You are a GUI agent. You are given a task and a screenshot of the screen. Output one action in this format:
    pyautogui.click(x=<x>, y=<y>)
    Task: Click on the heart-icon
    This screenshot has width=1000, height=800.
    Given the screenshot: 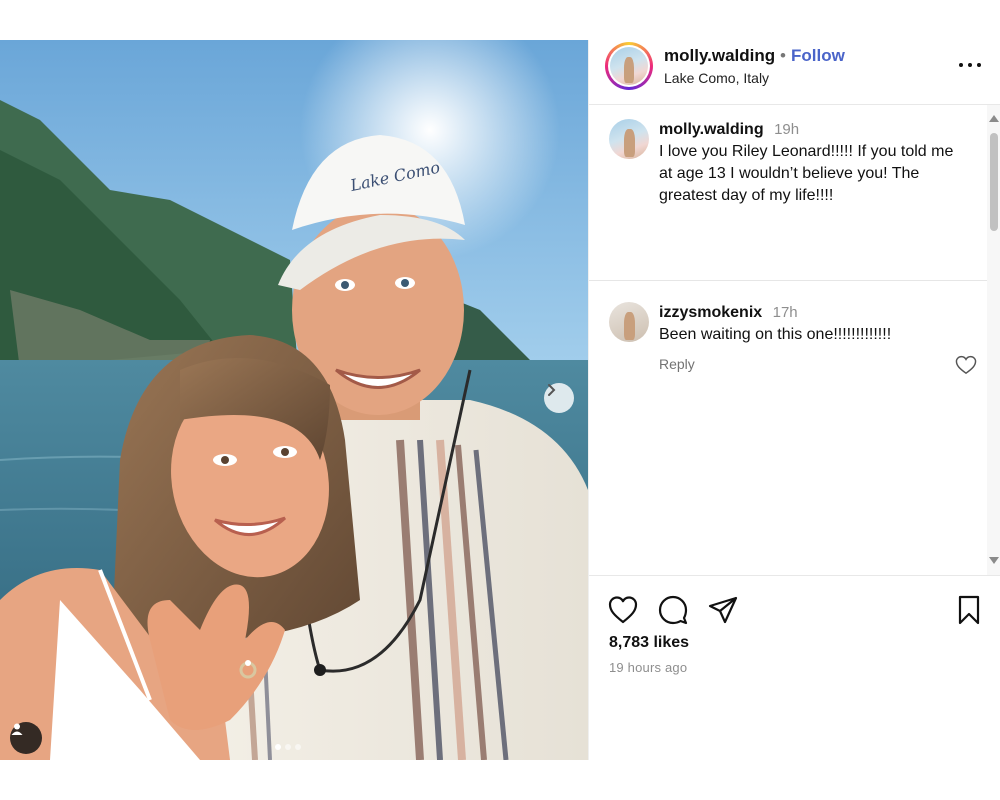 What is the action you would take?
    pyautogui.click(x=623, y=610)
    